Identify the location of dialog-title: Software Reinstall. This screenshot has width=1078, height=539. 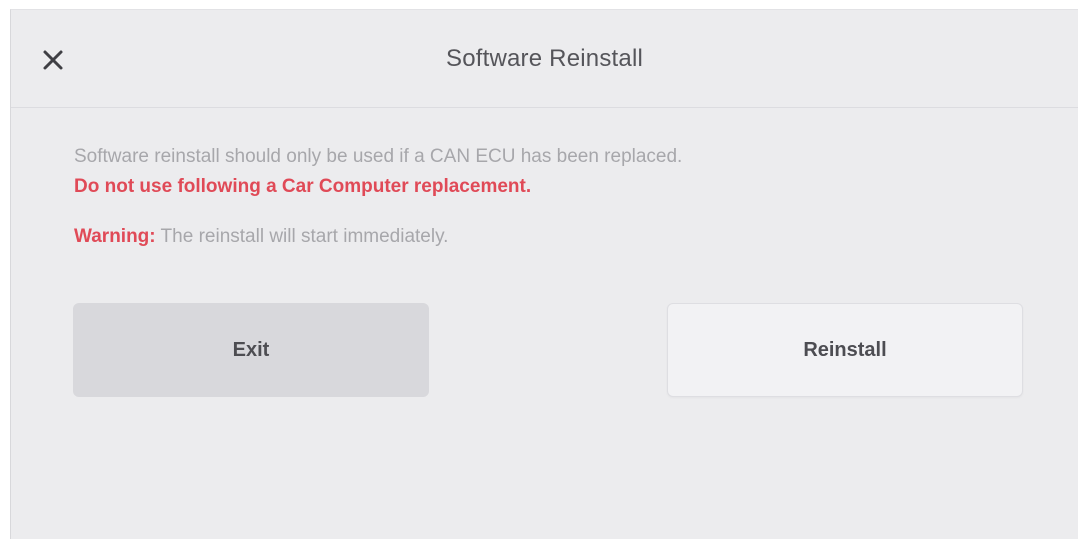
(544, 58).